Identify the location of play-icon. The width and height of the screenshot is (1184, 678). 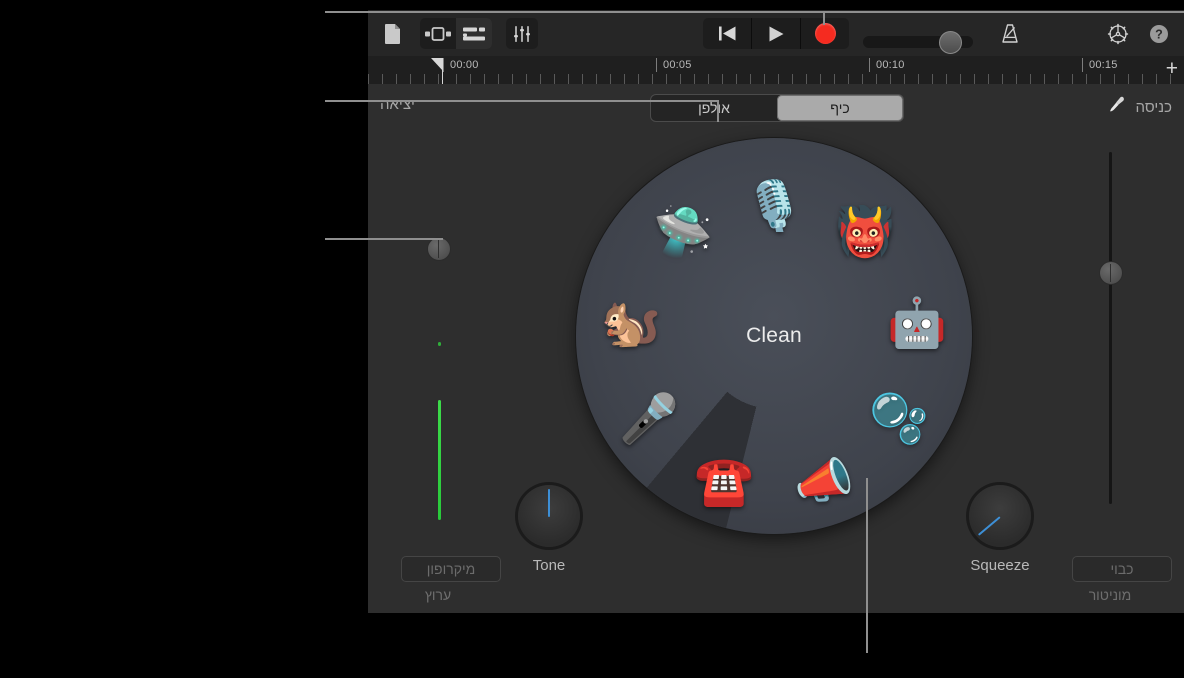
(776, 34).